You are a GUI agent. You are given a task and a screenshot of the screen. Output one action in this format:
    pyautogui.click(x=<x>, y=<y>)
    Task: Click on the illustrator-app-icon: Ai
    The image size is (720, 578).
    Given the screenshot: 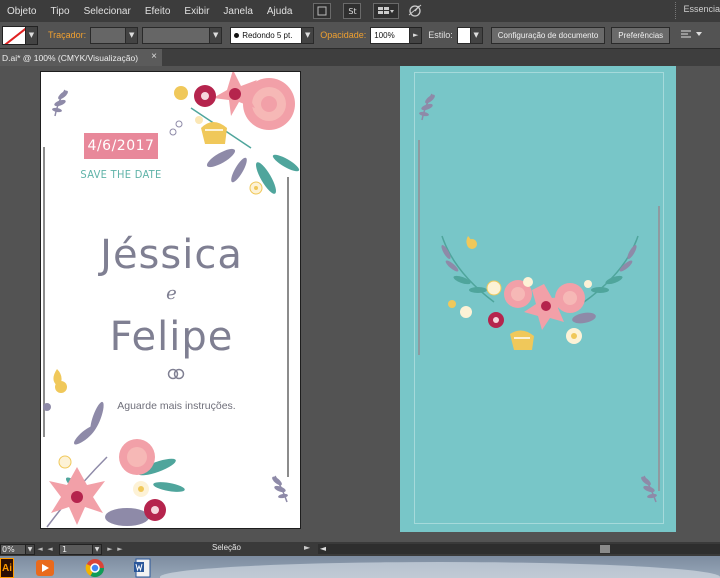 What is the action you would take?
    pyautogui.click(x=7, y=568)
    